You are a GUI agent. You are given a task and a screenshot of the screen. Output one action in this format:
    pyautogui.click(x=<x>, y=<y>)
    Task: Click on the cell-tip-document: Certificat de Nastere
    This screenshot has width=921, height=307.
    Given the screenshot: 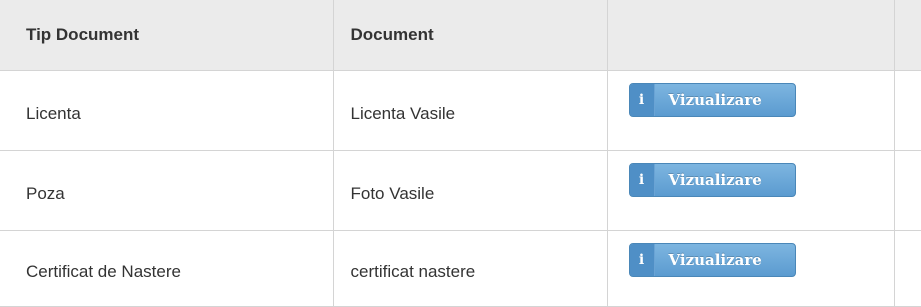 What is the action you would take?
    pyautogui.click(x=167, y=268)
    